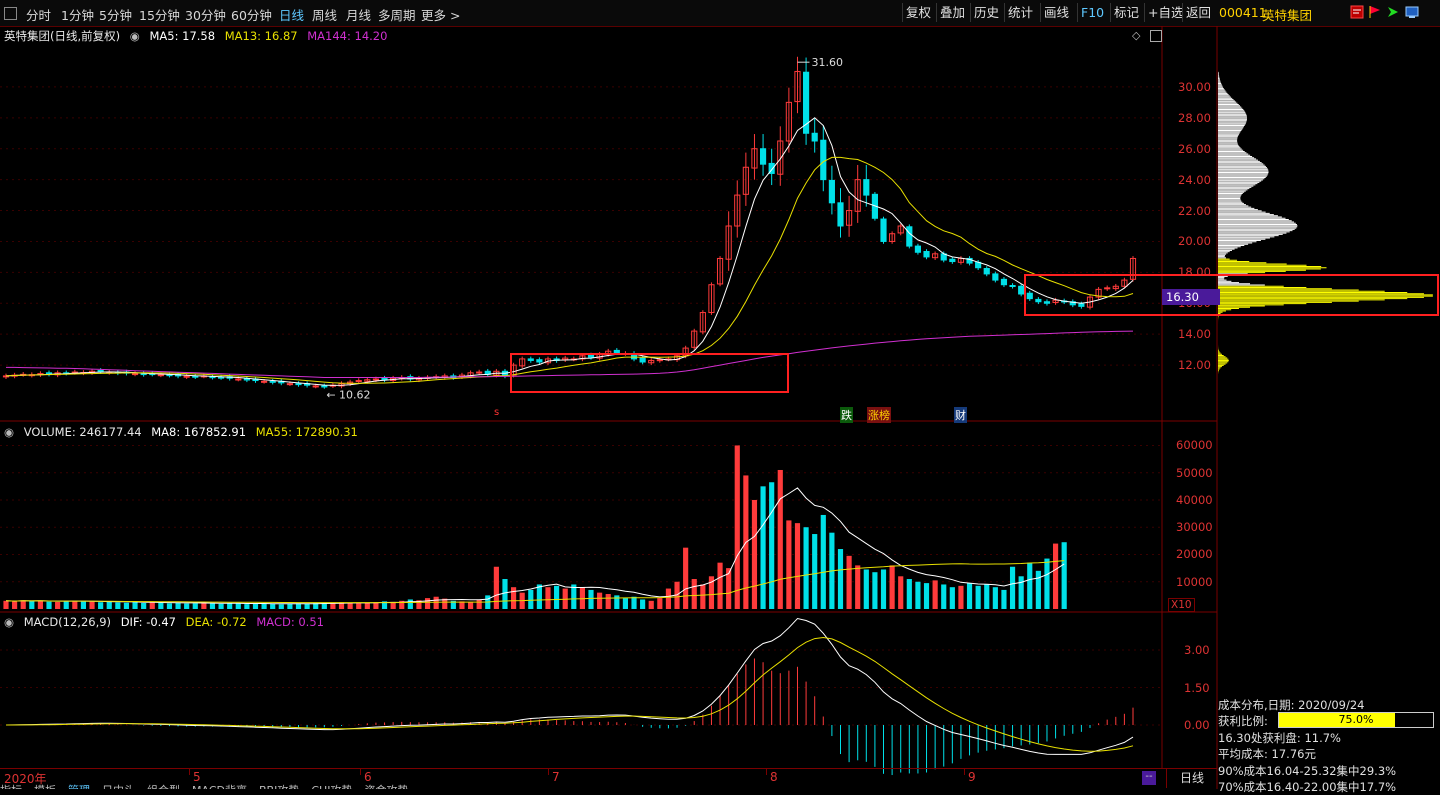  What do you see at coordinates (118, 786) in the screenshot?
I see `bottom-tab: 日内头` at bounding box center [118, 786].